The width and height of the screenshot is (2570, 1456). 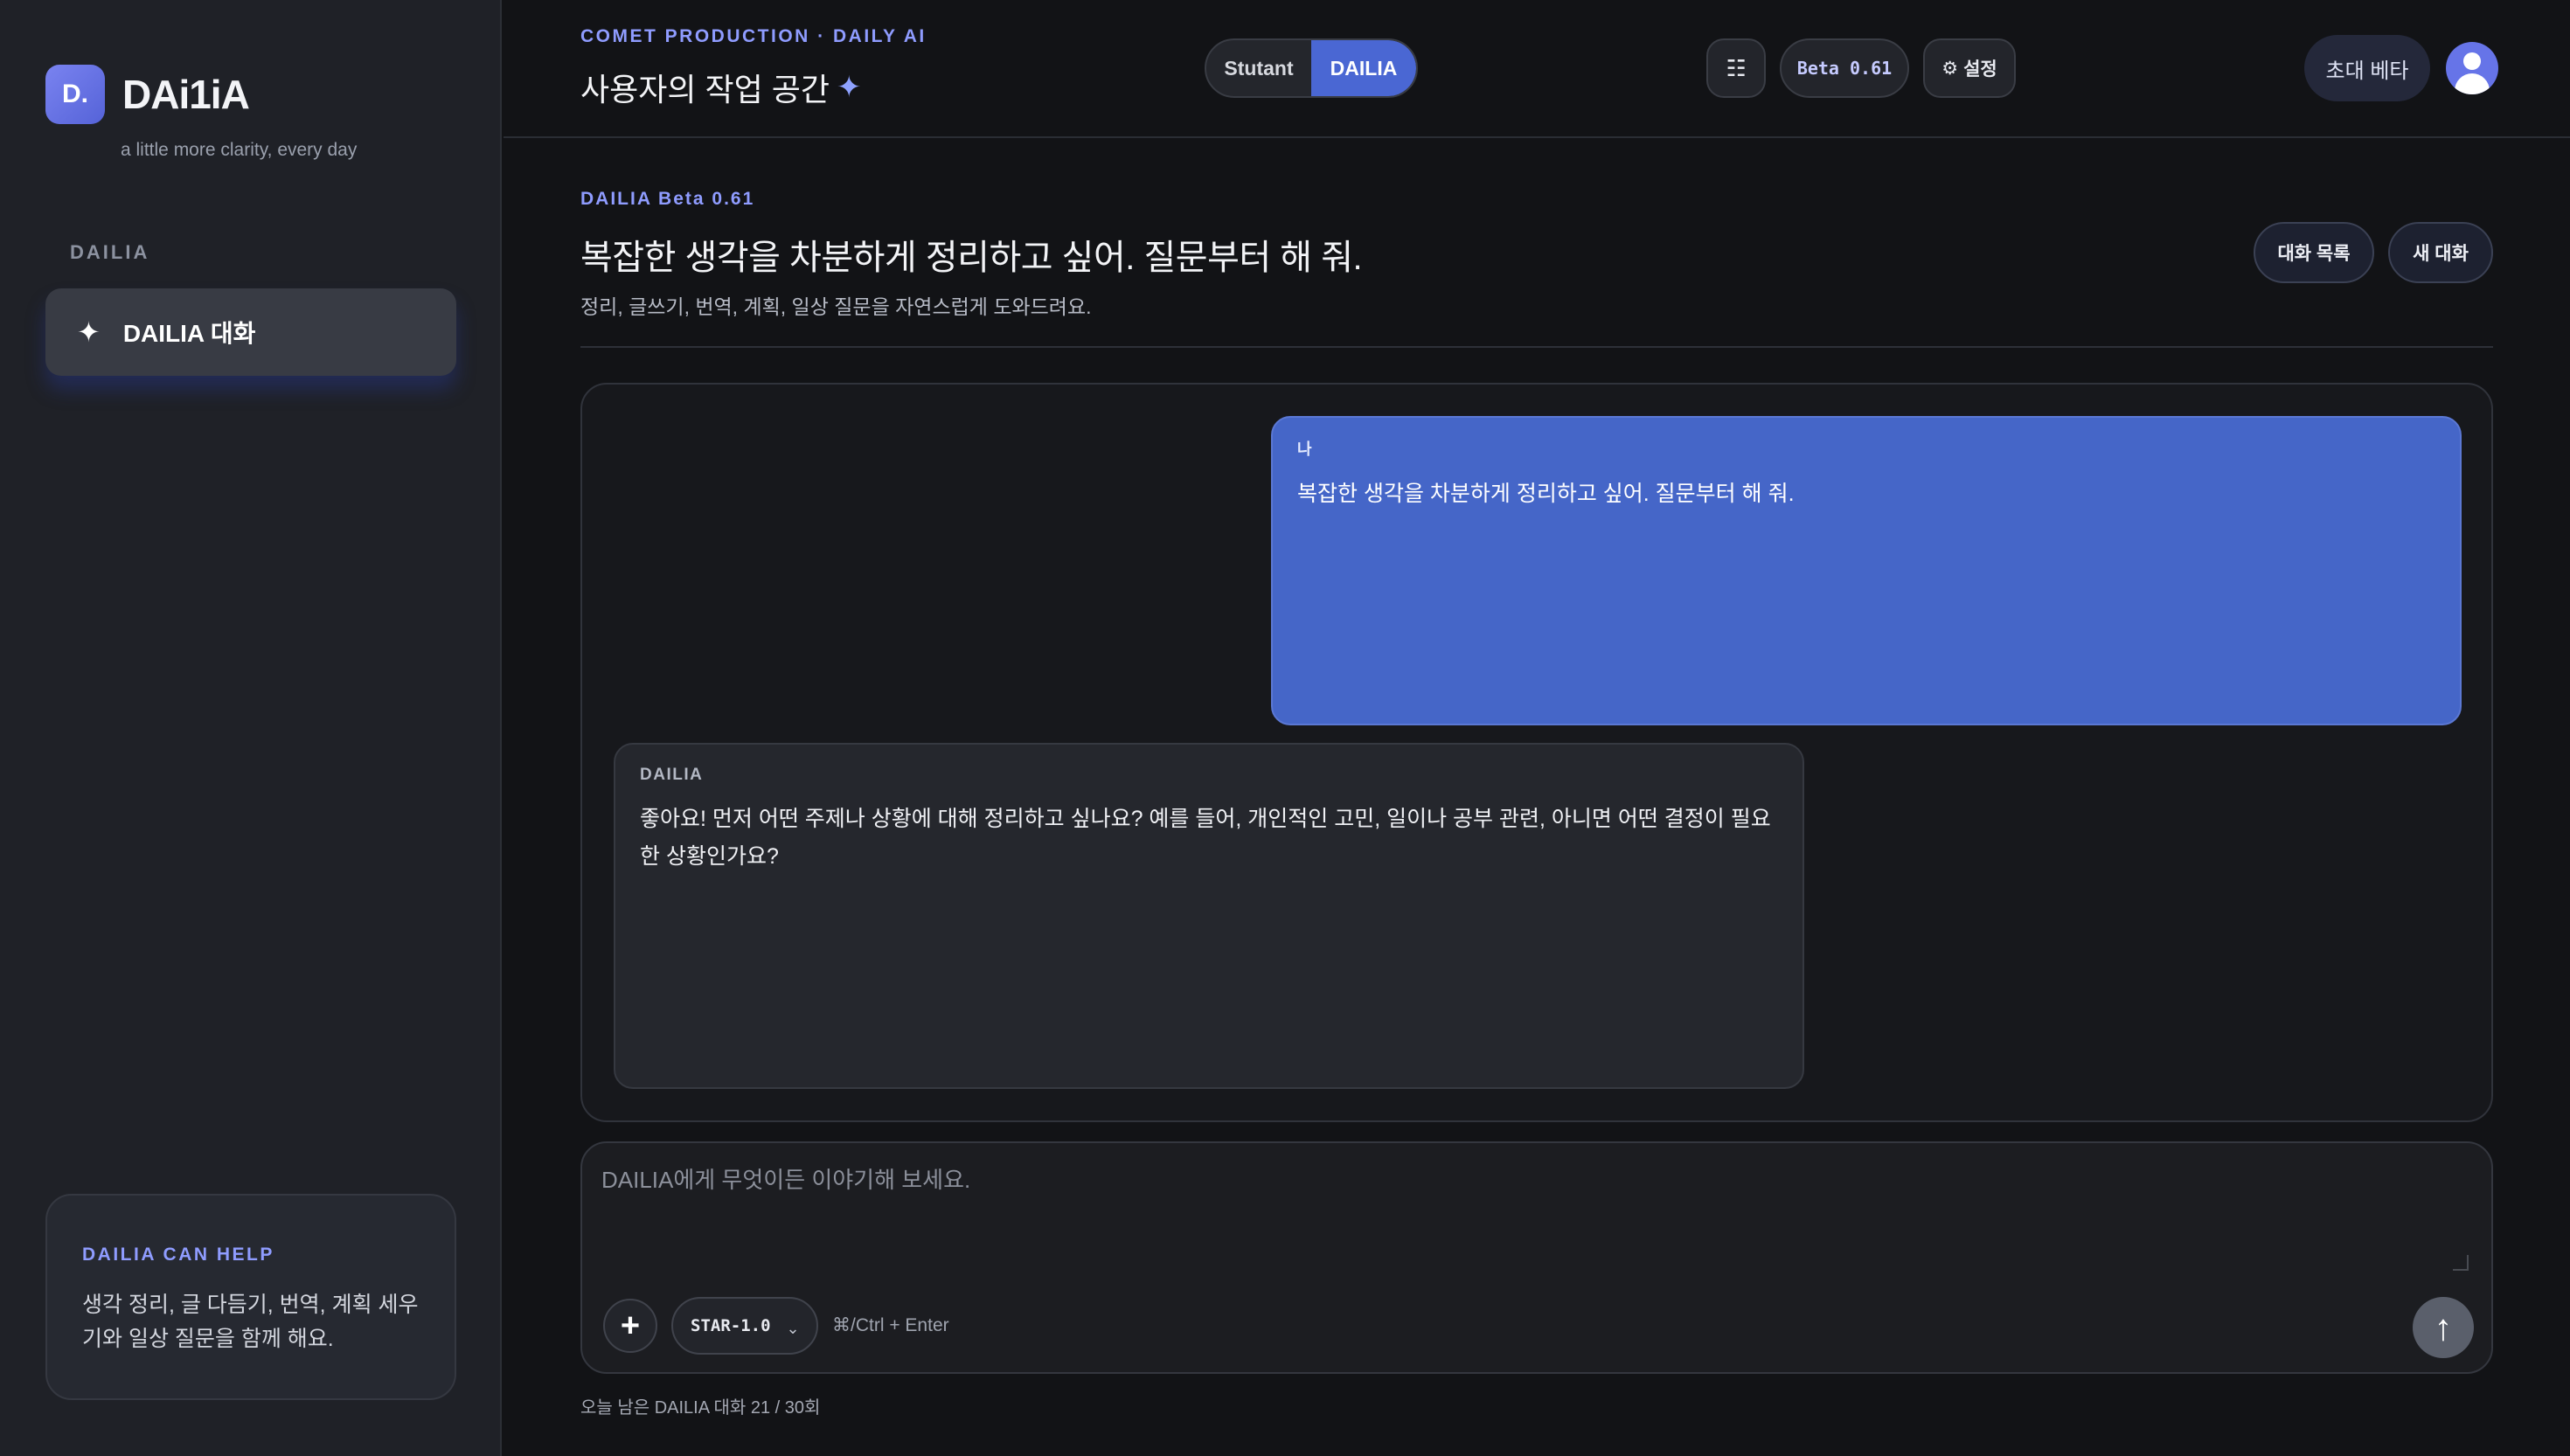 I want to click on sidebar-section-label: DAILIA, so click(x=110, y=252).